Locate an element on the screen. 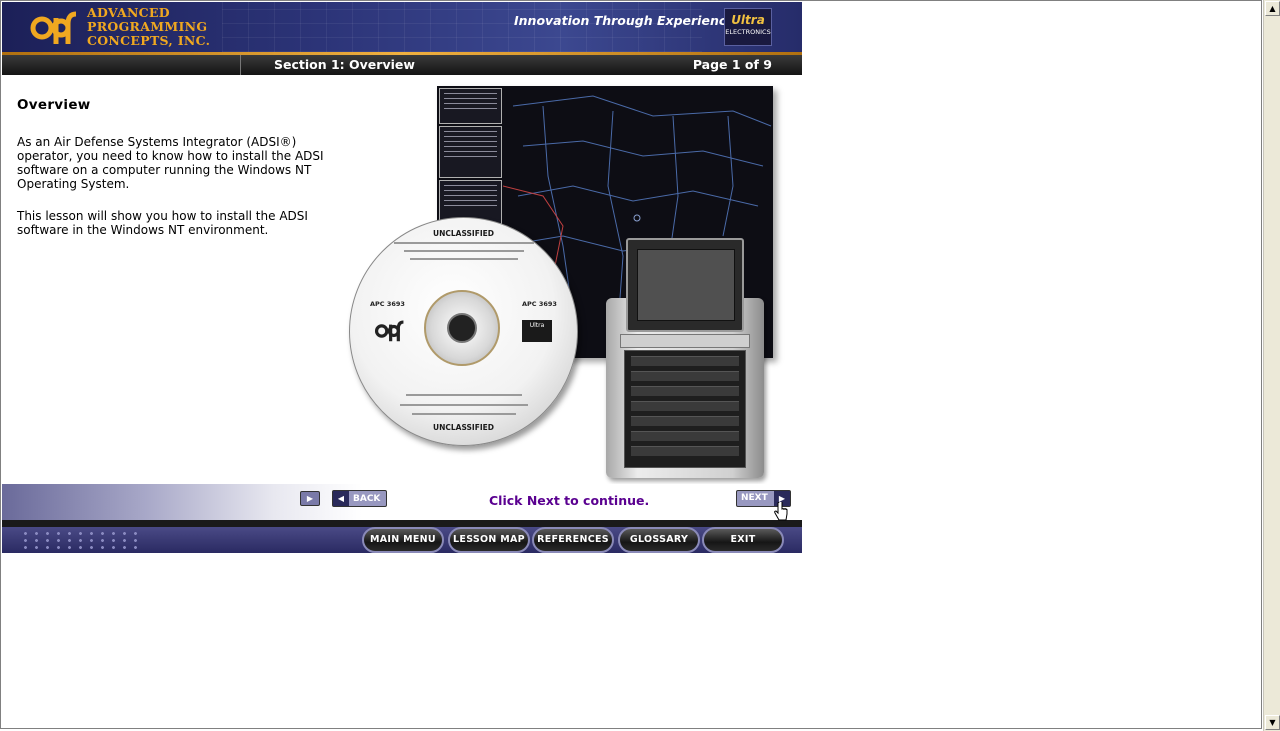 This screenshot has height=731, width=1280. cd-hub is located at coordinates (462, 328).